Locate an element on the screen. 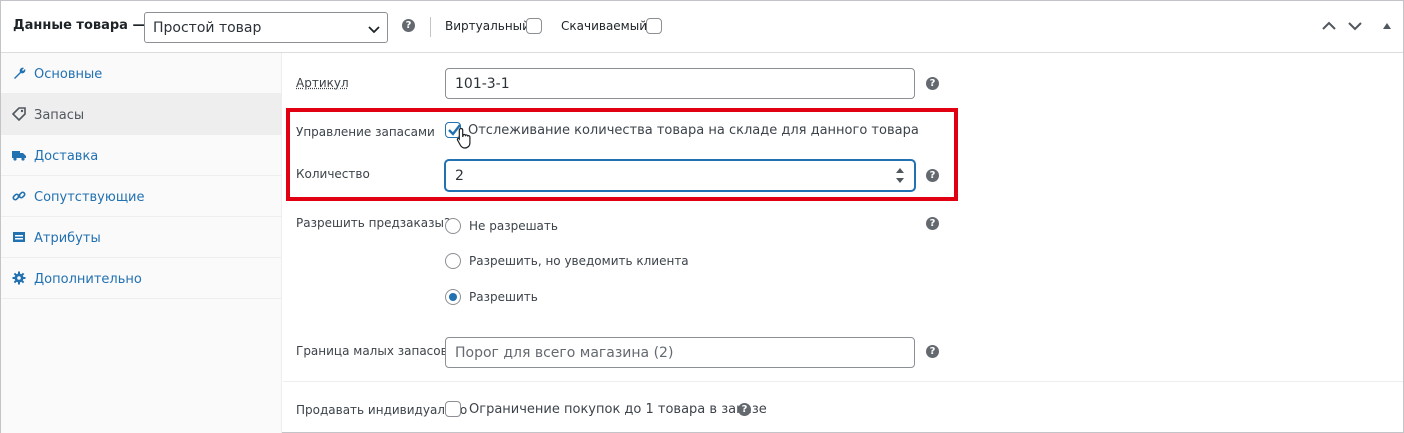  backorders-label: Разрешить предзаказы? is located at coordinates (373, 223).